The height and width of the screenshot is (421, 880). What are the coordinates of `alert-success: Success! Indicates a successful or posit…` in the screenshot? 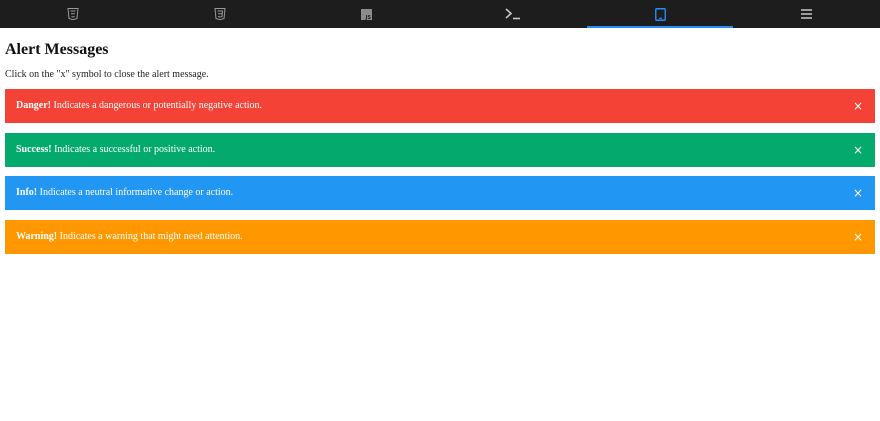 It's located at (440, 149).